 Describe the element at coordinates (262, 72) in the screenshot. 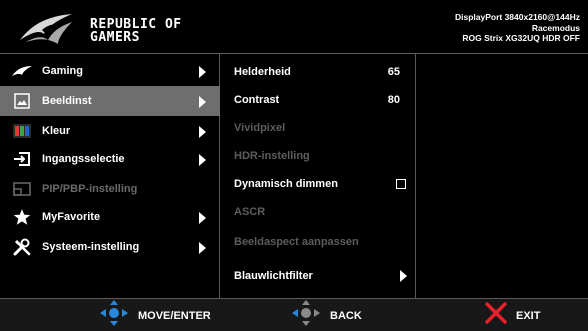

I see `submenu-item-label: Helderheid` at that location.